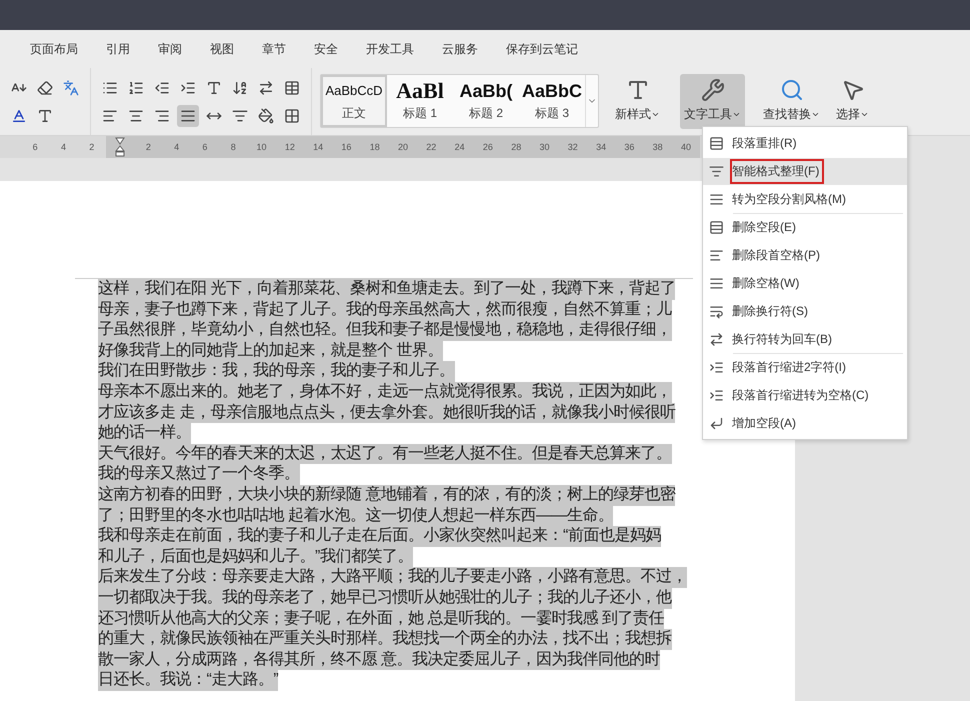 This screenshot has width=970, height=701. I want to click on menu-item: 段落首行缩进转为空格(C), so click(805, 395).